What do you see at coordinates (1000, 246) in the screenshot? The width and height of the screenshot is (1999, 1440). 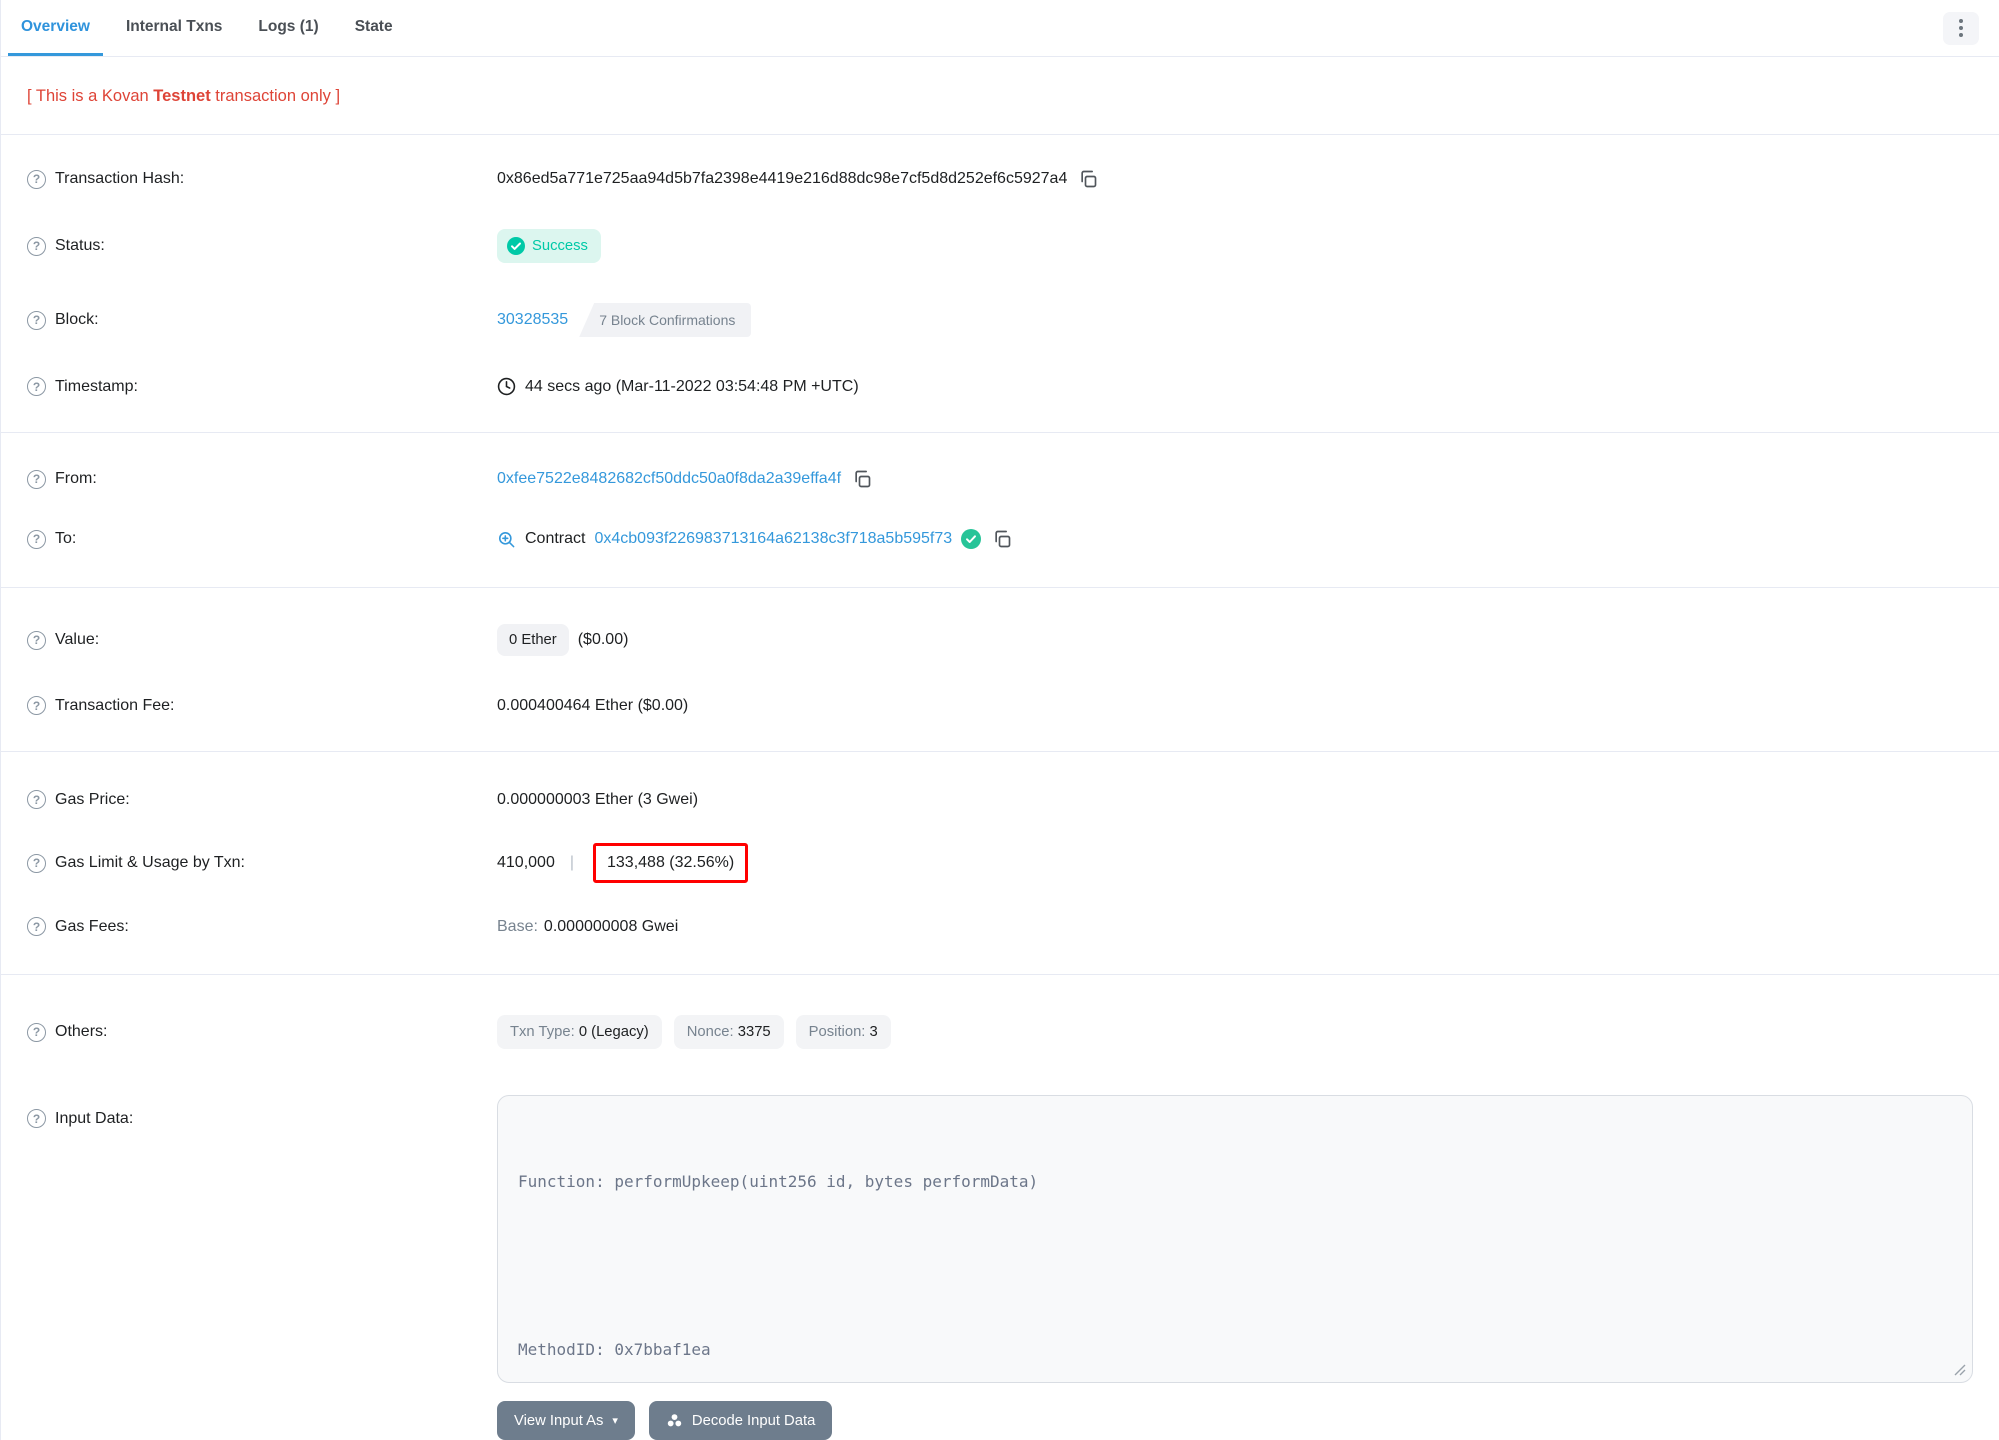 I see `row-status: ? Status: Success` at bounding box center [1000, 246].